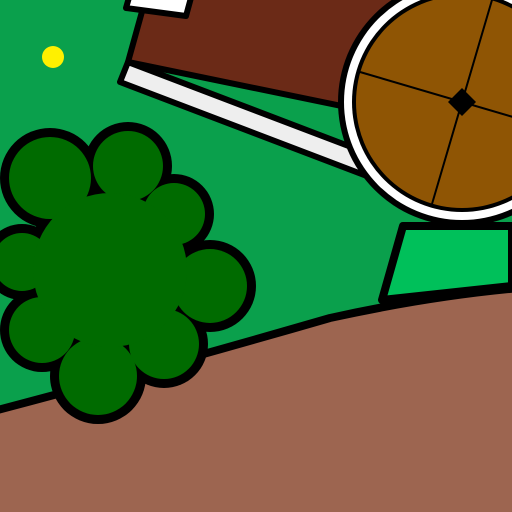 The image size is (512, 512). I want to click on yellow-flower, so click(53, 57).